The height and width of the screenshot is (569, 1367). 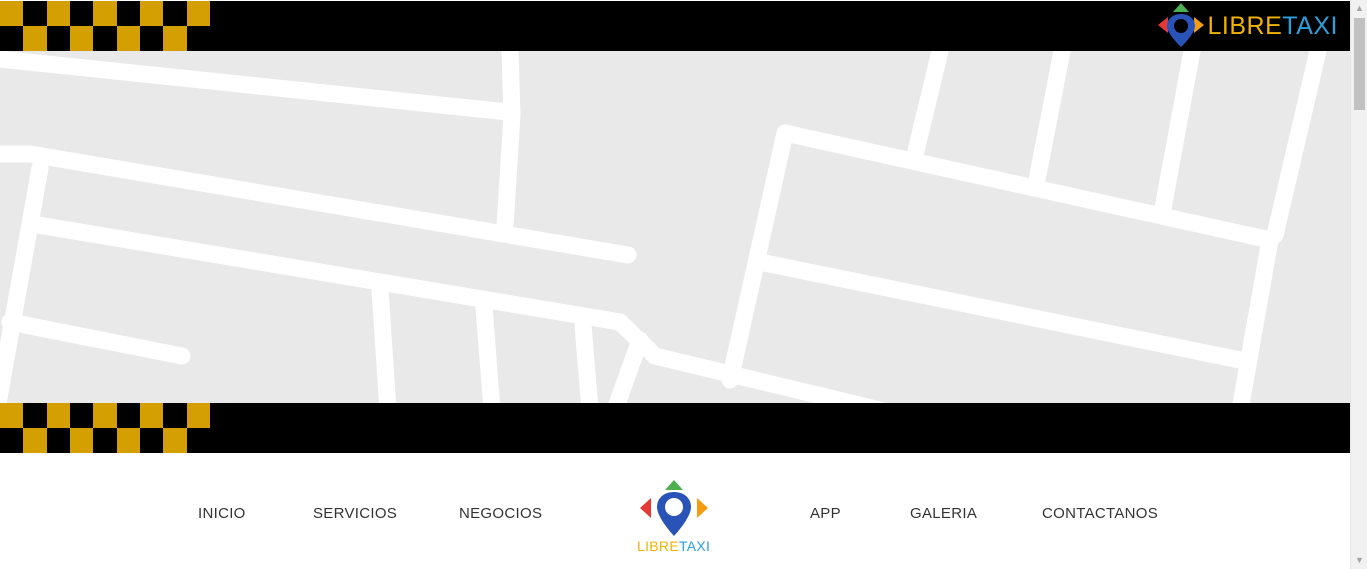 I want to click on chevron-down-icon: ▼, so click(x=1359, y=560).